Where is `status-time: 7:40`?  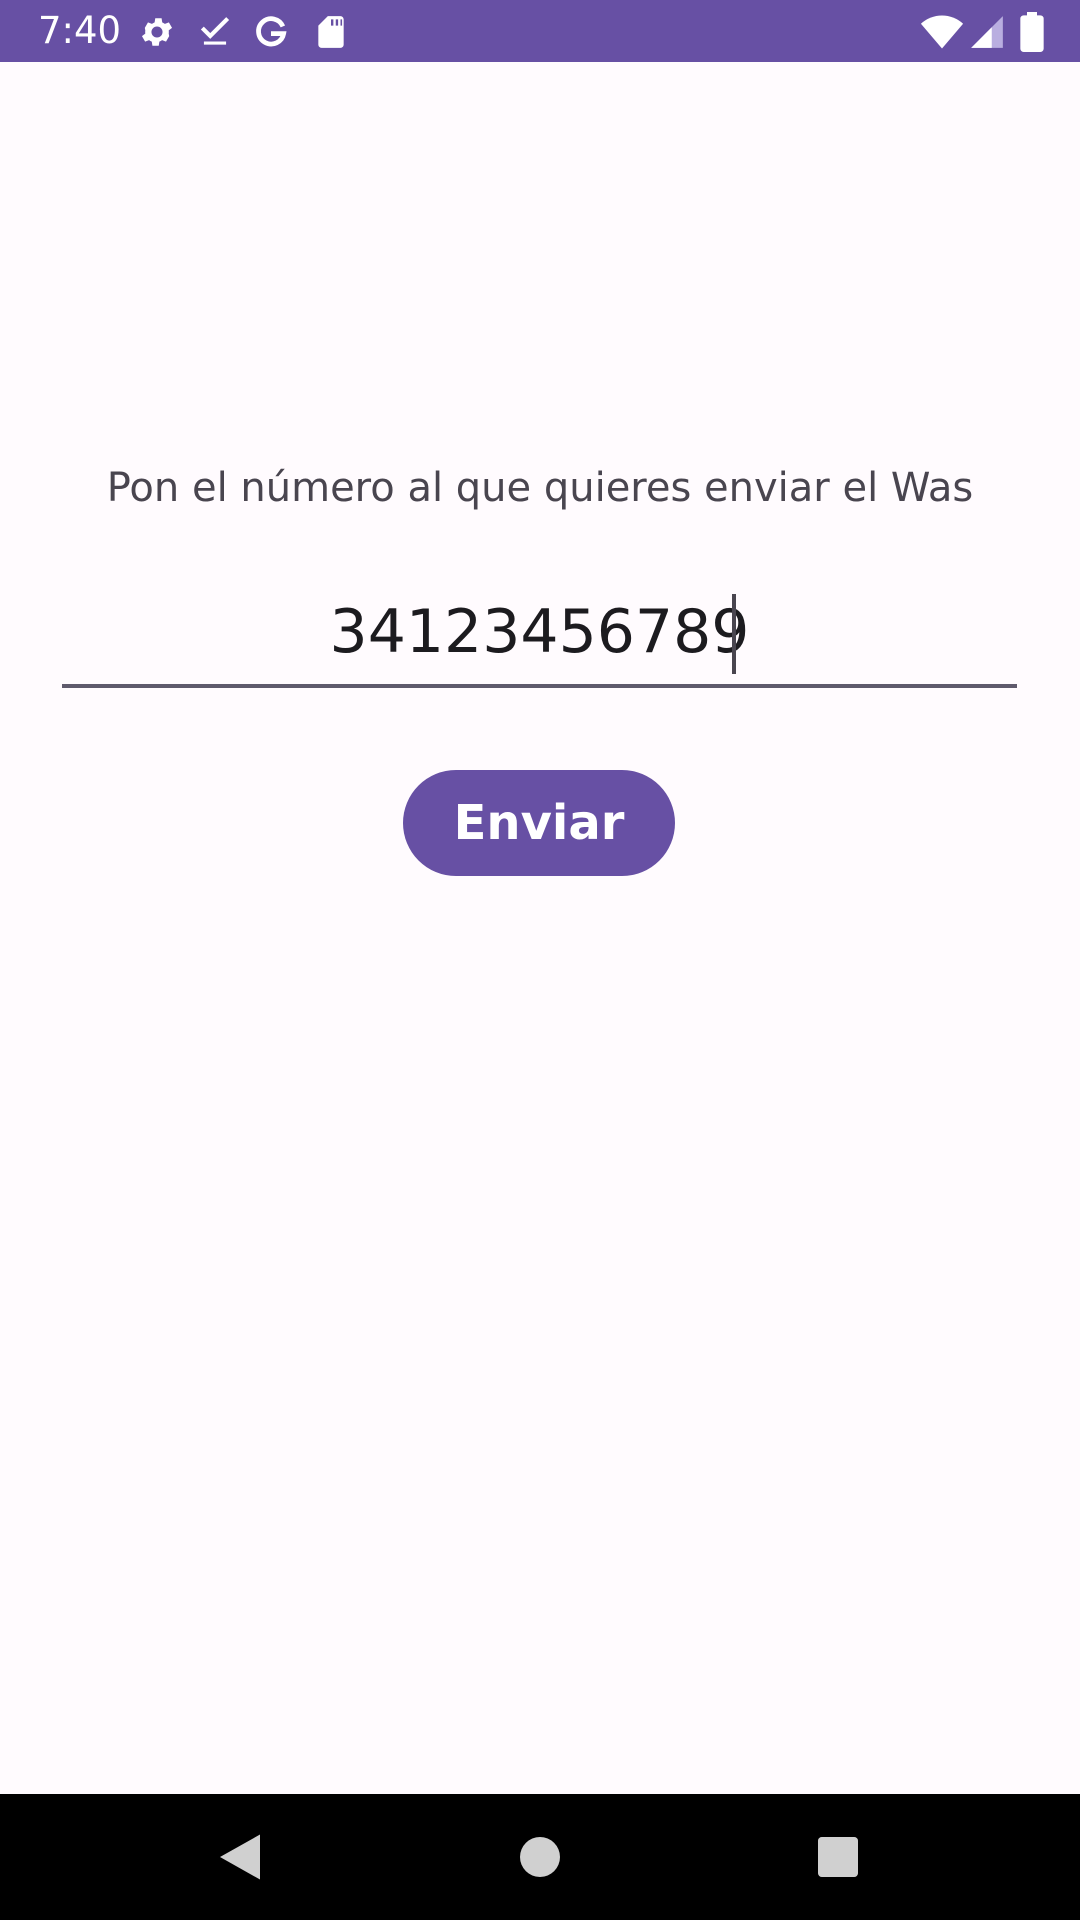
status-time: 7:40 is located at coordinates (80, 30).